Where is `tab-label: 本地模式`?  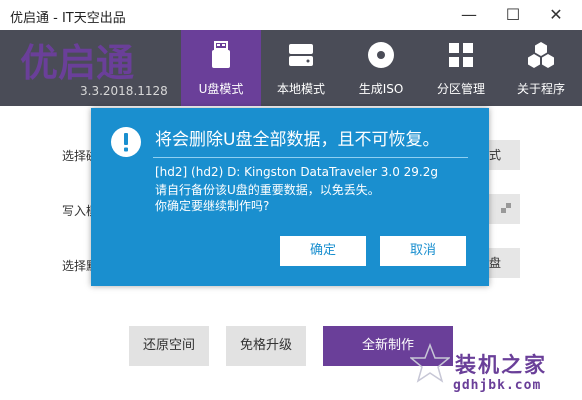 tab-label: 本地模式 is located at coordinates (300, 89).